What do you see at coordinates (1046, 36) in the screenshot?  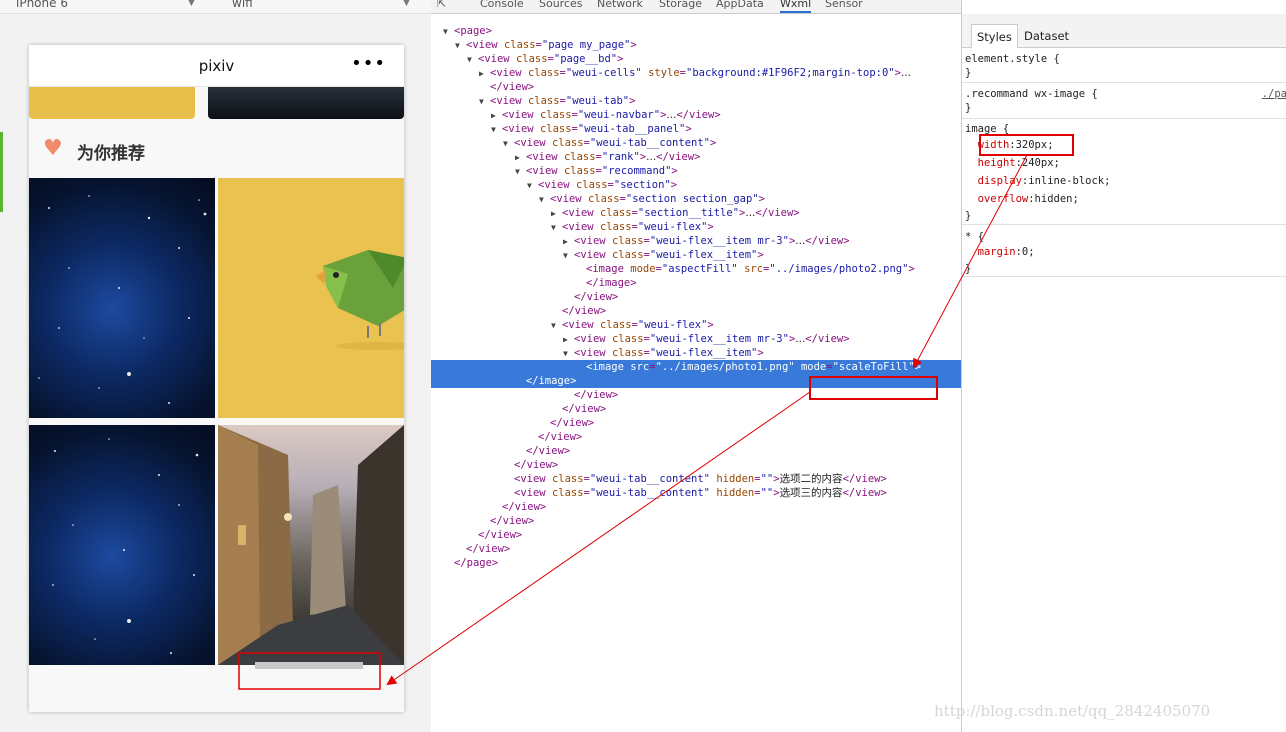 I see `tab-dataset: Dataset` at bounding box center [1046, 36].